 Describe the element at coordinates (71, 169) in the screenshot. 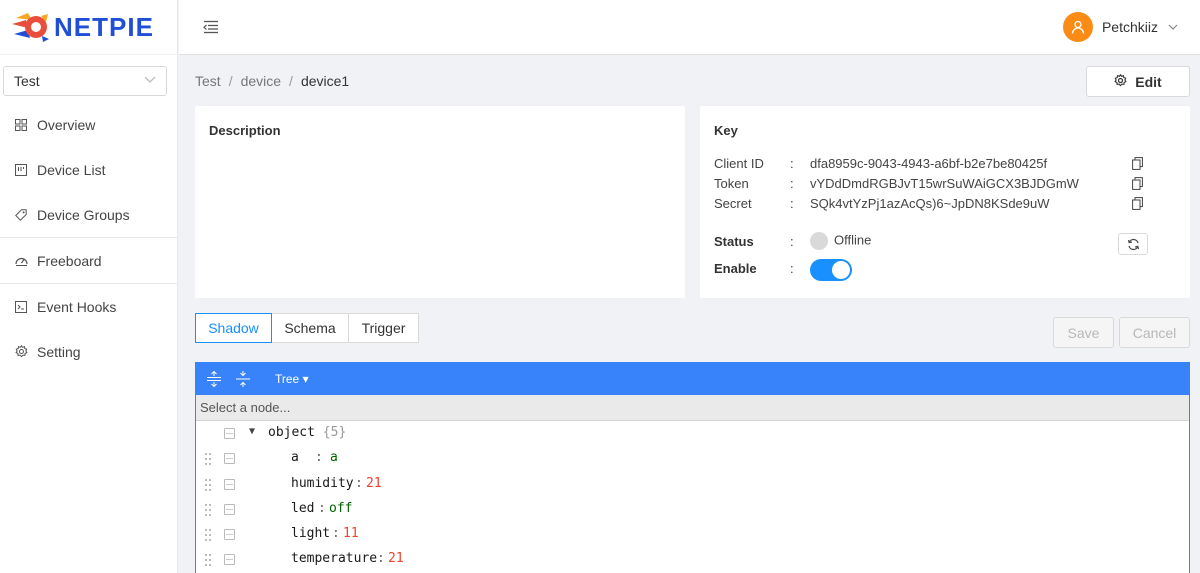

I see `sidebar-item-label: Device List` at that location.